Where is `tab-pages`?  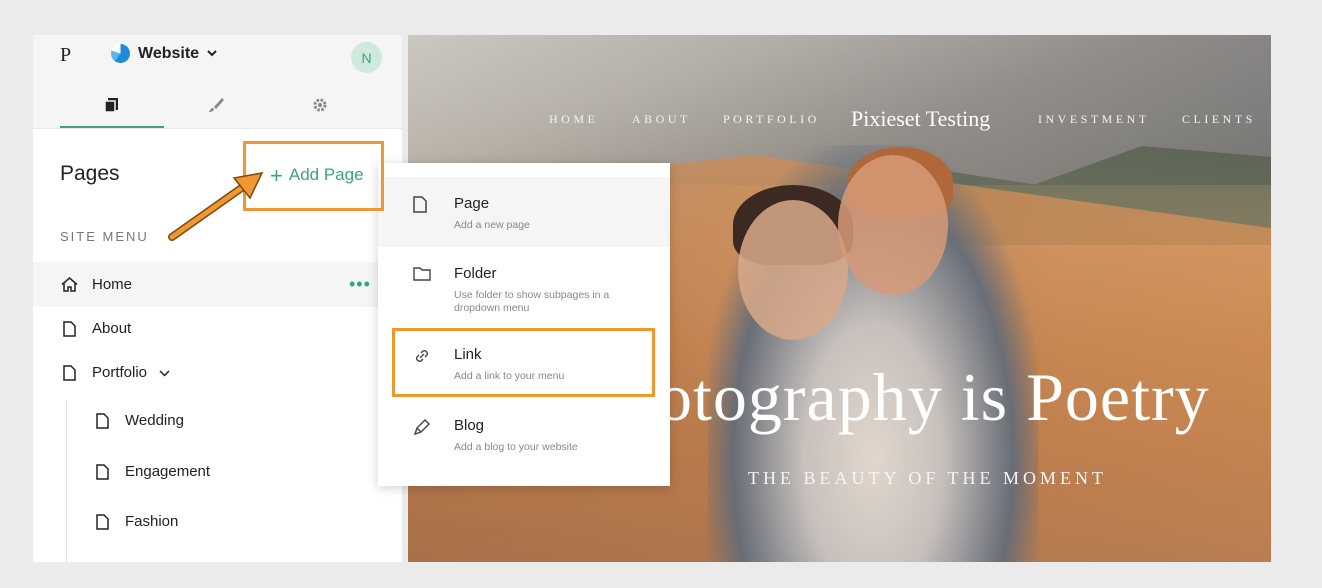
tab-pages is located at coordinates (112, 105).